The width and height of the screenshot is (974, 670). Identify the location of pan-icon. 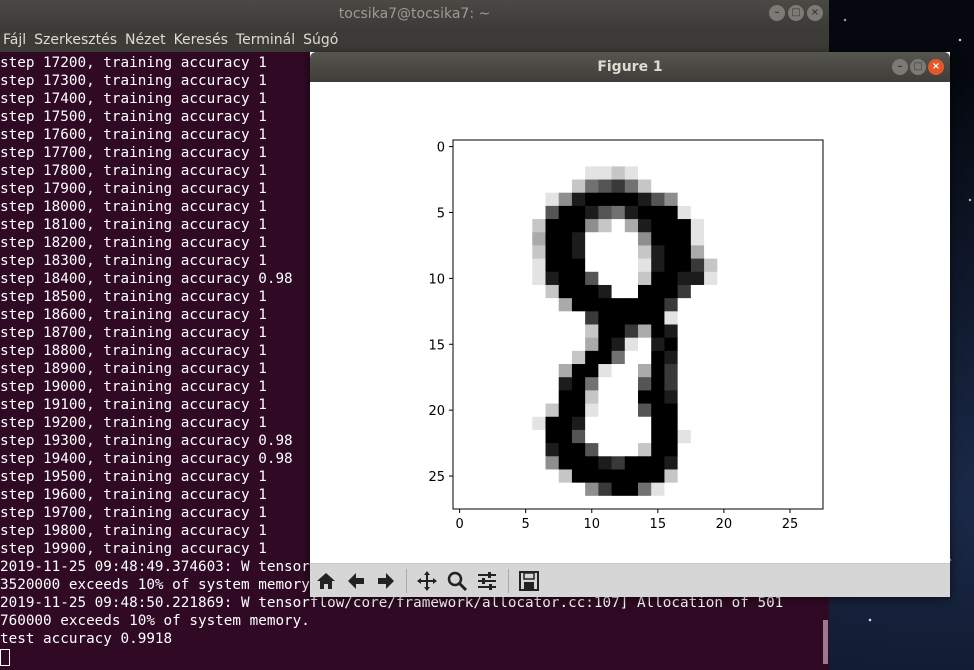
(427, 581).